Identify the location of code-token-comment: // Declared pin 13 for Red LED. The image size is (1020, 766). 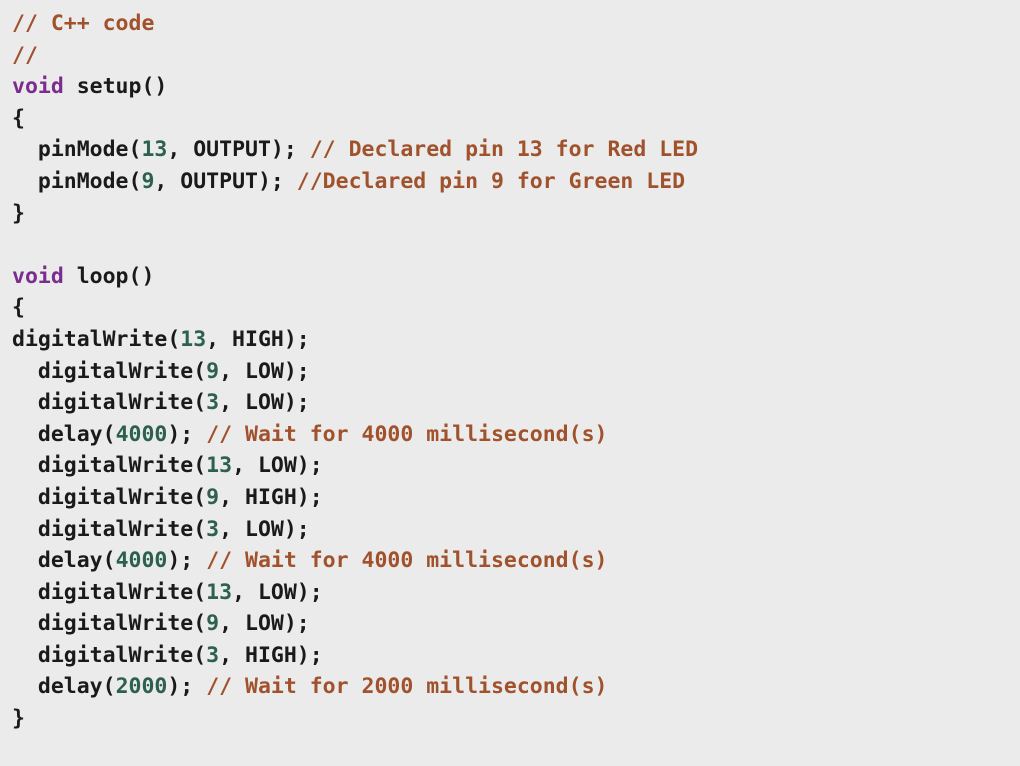
(504, 150).